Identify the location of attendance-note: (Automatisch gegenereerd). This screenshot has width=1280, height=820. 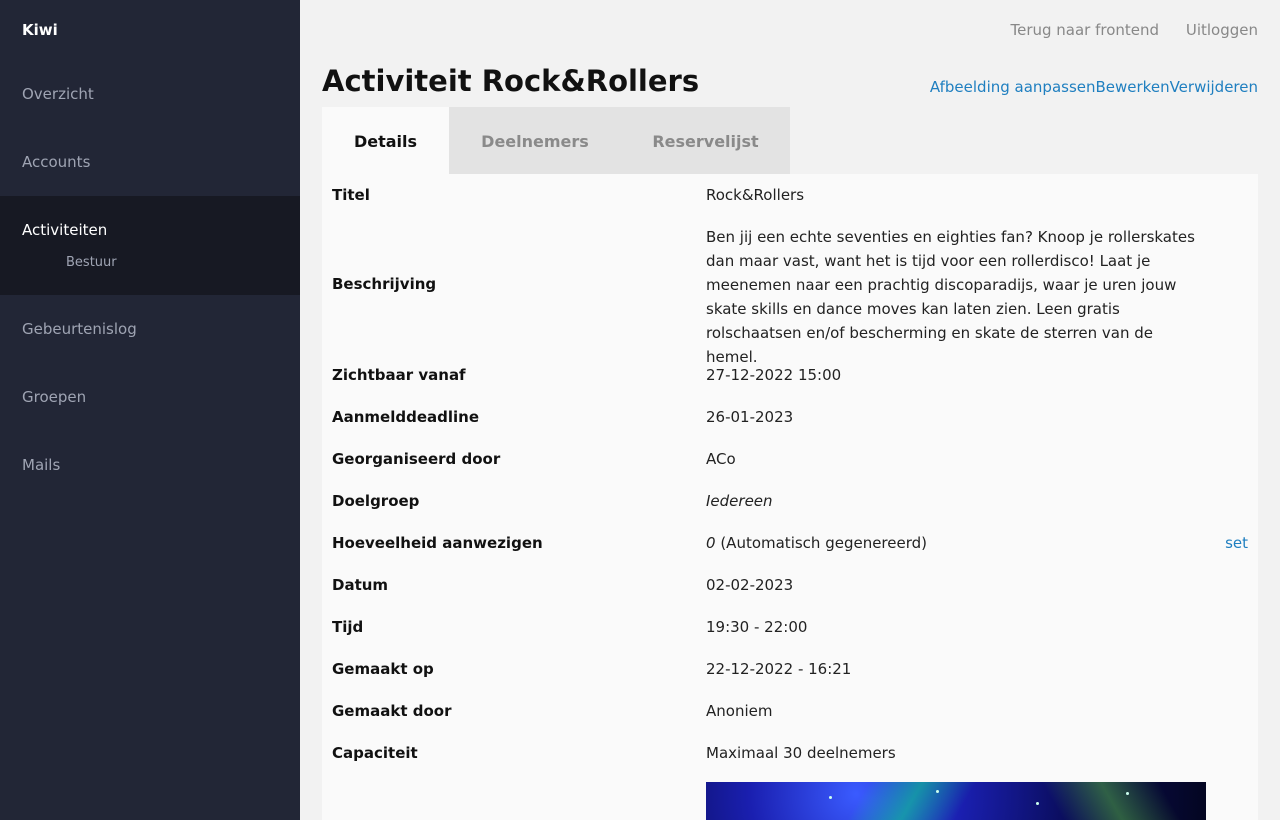
(824, 543).